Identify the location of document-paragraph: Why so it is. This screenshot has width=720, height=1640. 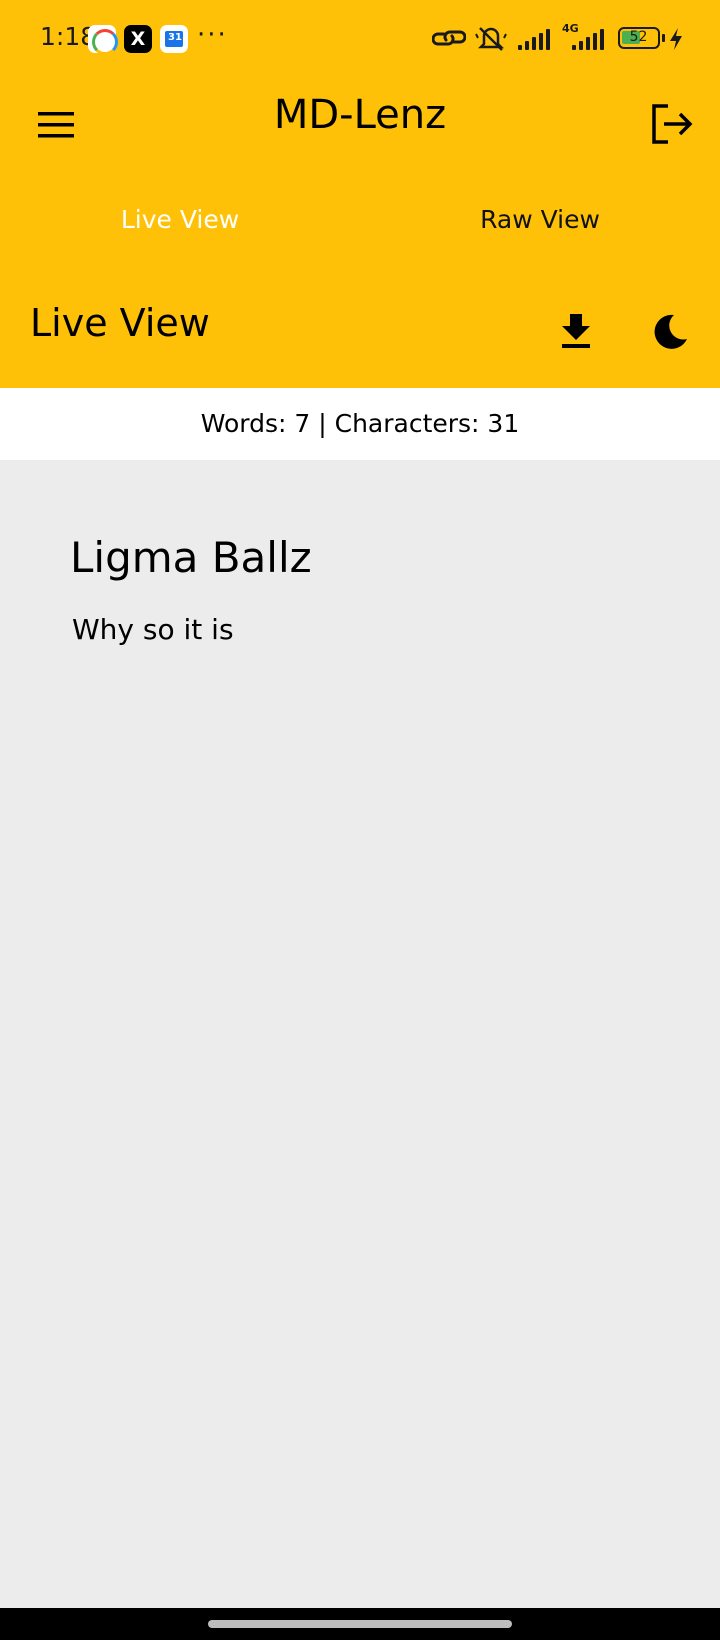
(153, 629).